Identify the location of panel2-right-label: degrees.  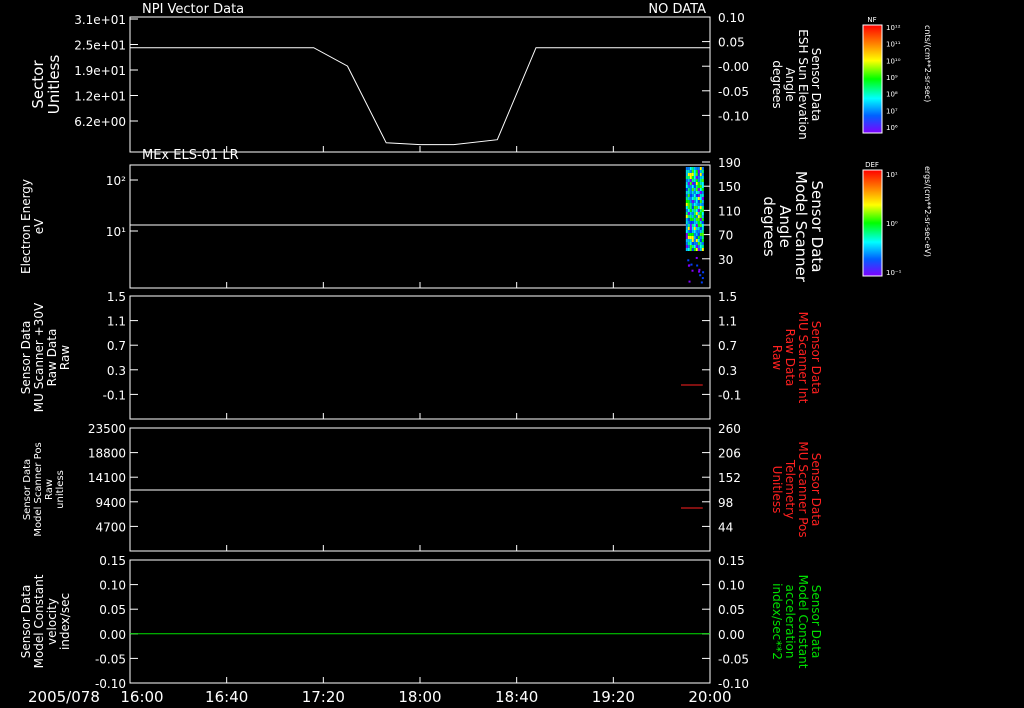
(769, 226).